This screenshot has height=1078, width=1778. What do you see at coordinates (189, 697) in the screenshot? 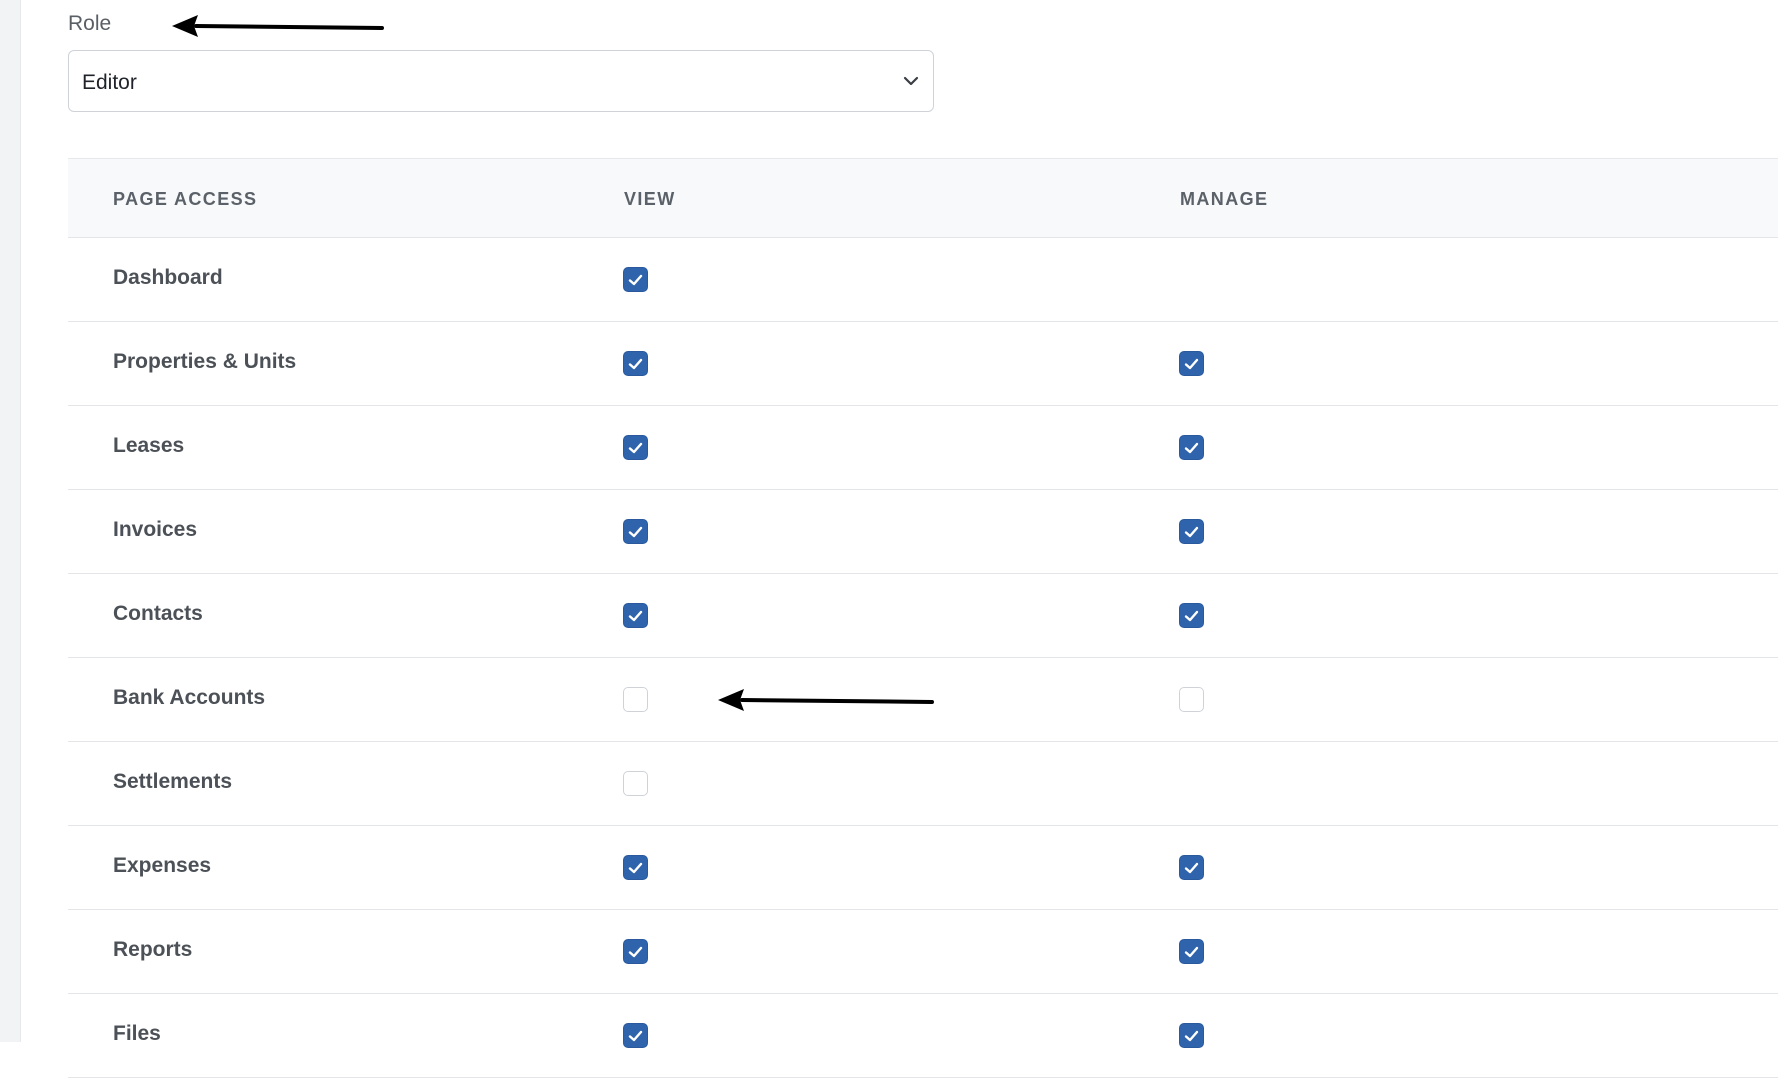
I see `page-name: Bank Accounts` at bounding box center [189, 697].